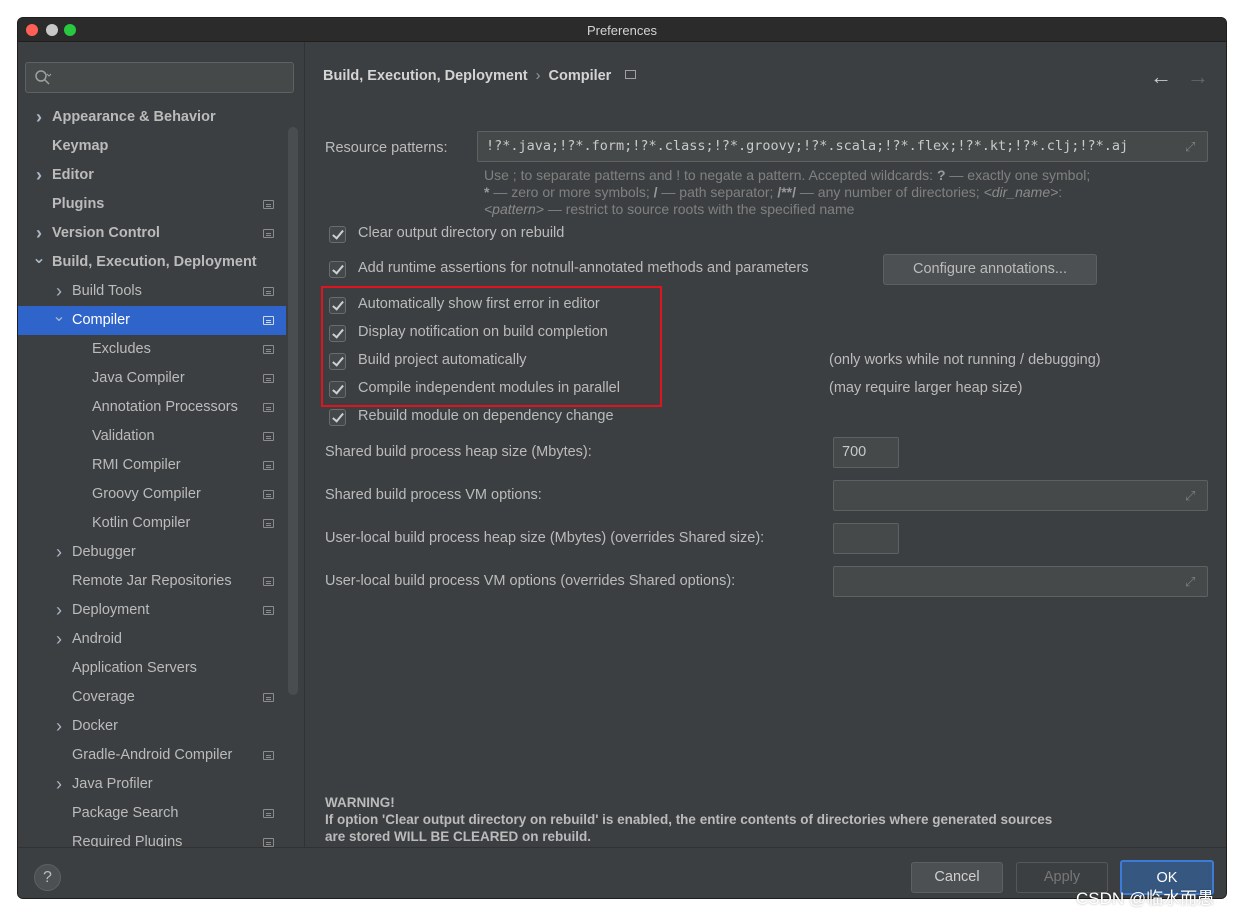  I want to click on sidebar-item-groovy-compiler: Groovy Compiler, so click(152, 494).